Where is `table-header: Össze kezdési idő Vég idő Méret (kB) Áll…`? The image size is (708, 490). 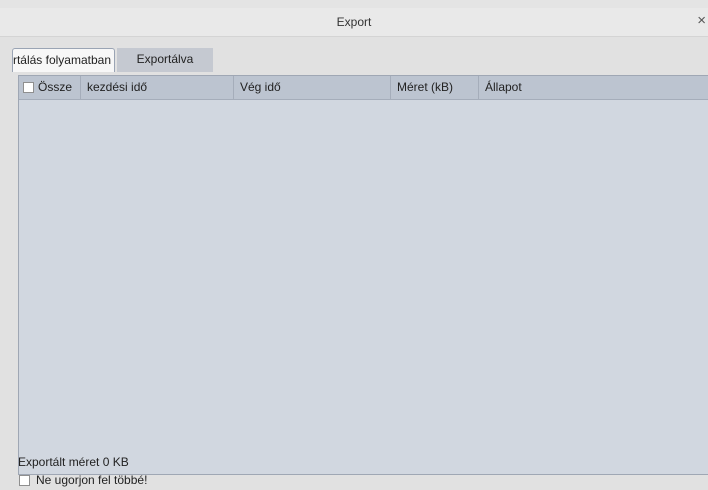
table-header: Össze kezdési idő Vég idő Méret (kB) Áll… is located at coordinates (363, 88).